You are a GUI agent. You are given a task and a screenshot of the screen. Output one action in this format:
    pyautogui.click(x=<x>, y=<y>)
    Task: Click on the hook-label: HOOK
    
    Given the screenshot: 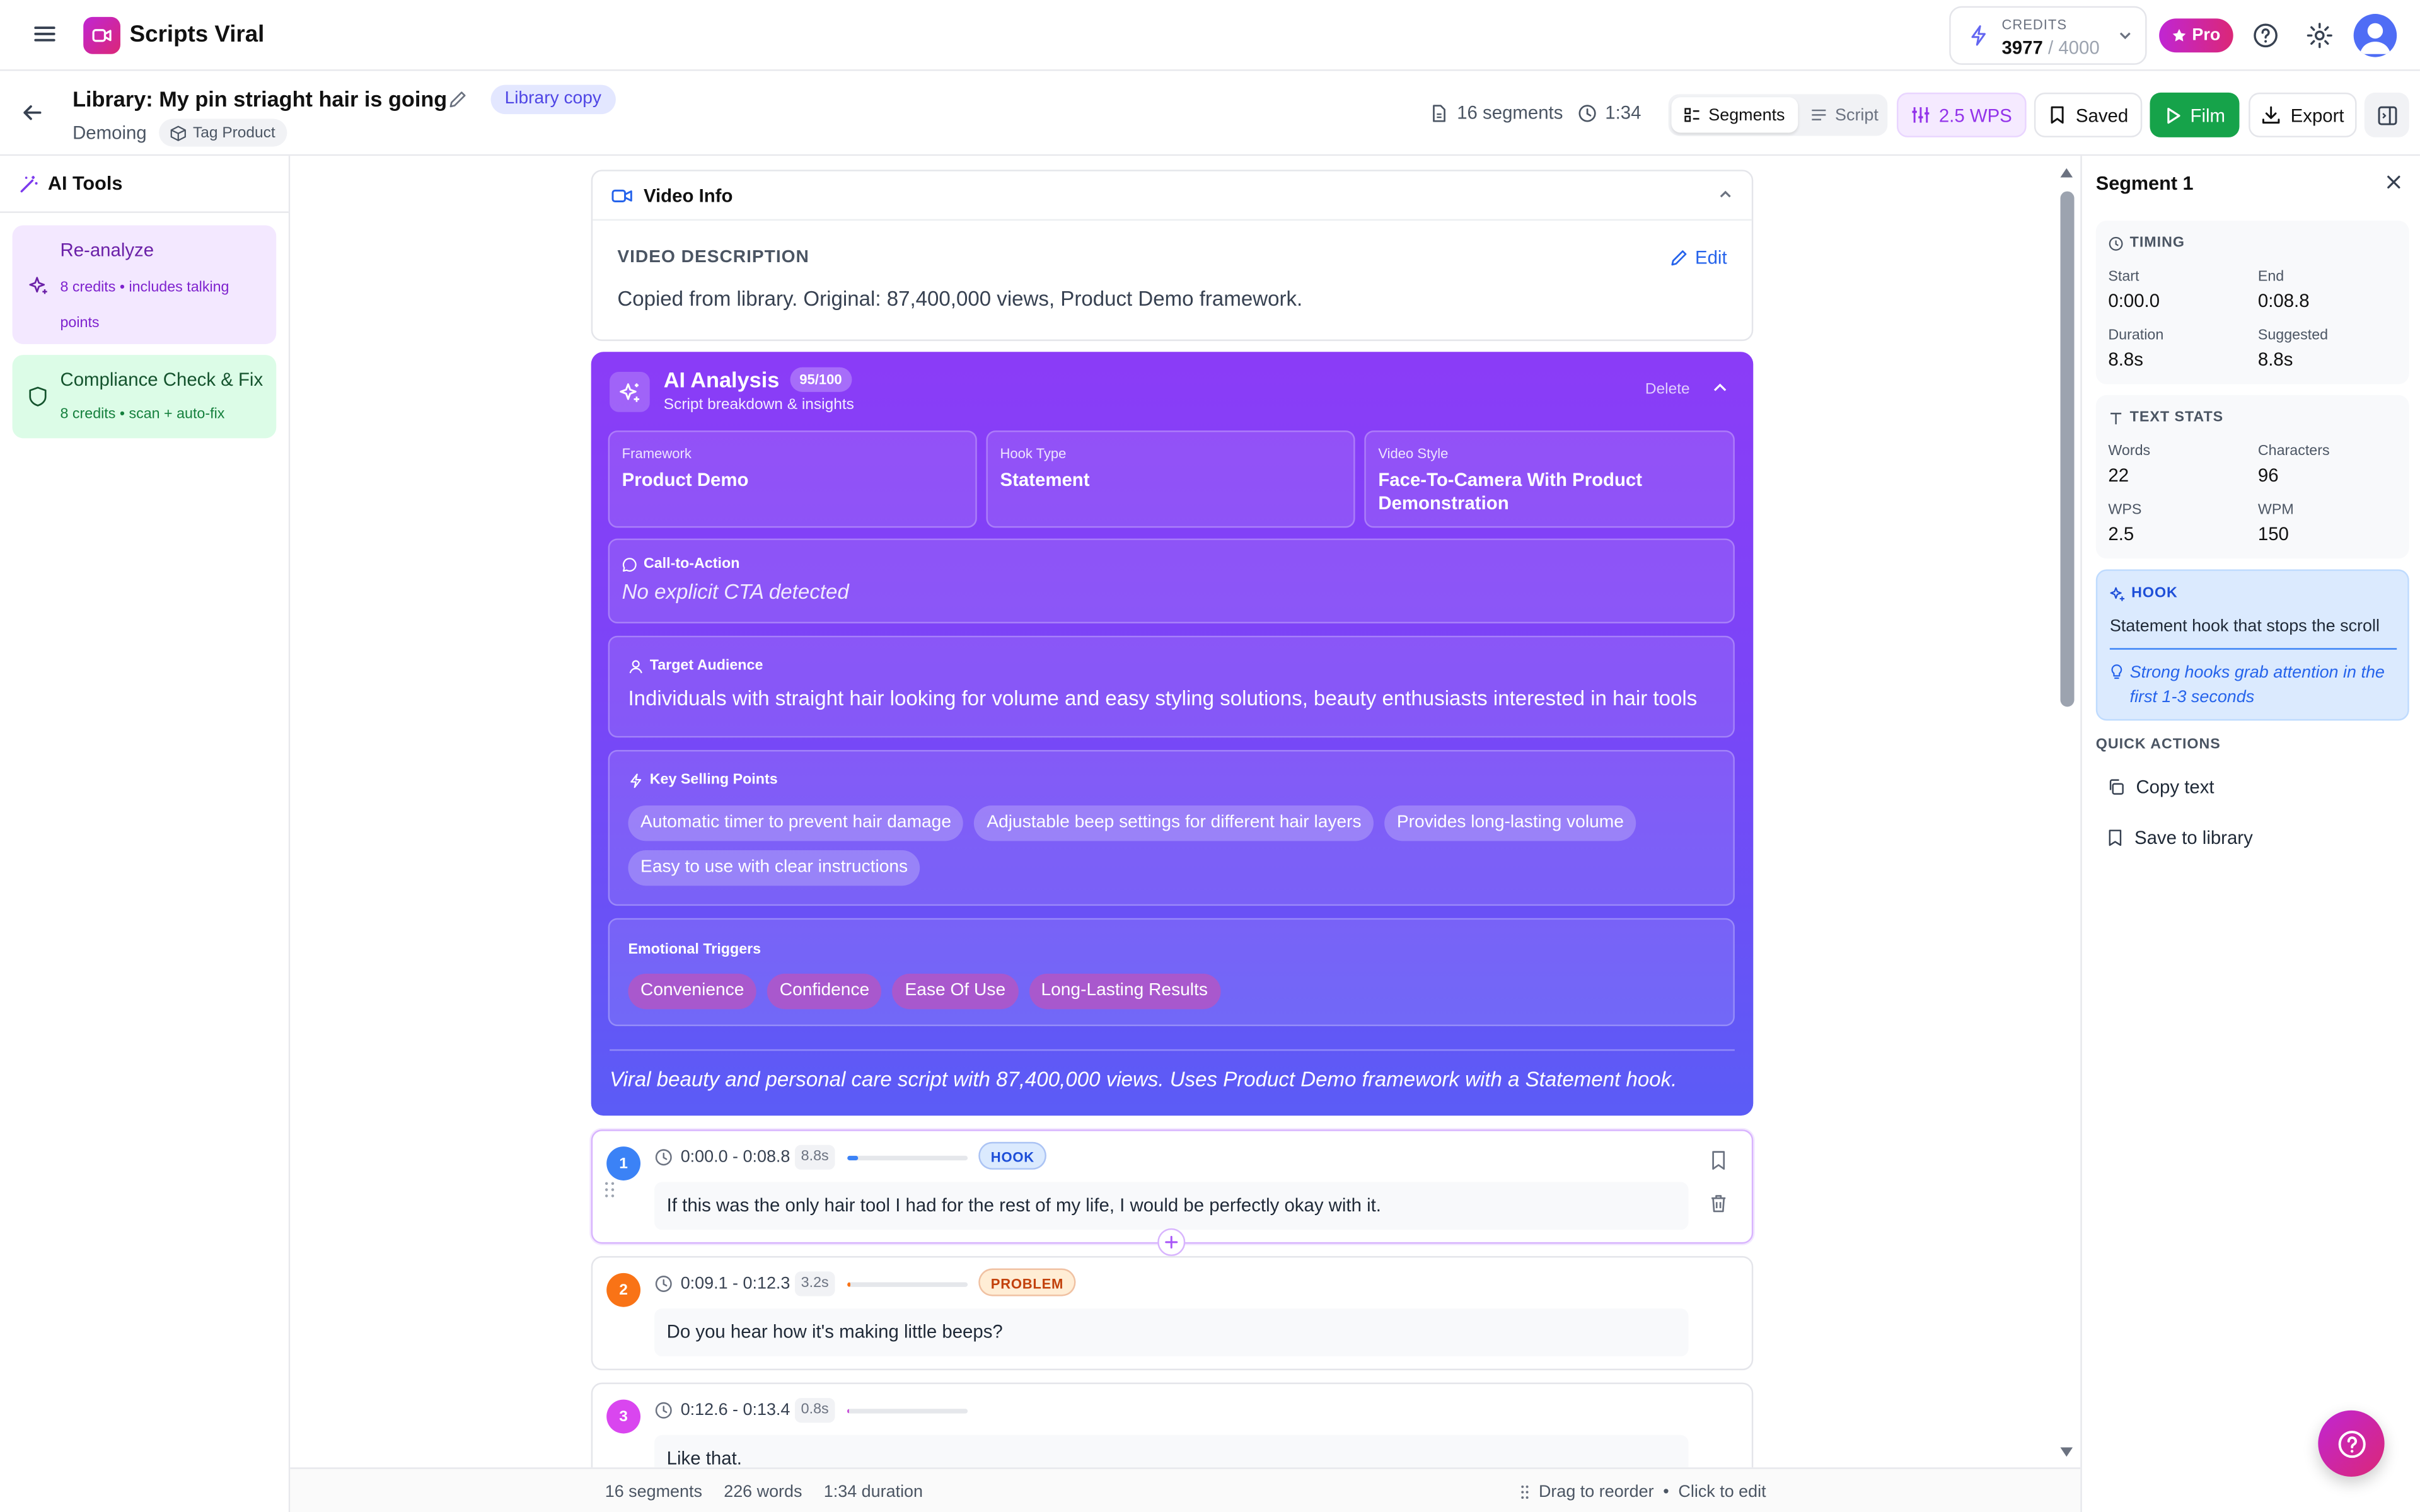 What is the action you would take?
    pyautogui.click(x=2154, y=593)
    